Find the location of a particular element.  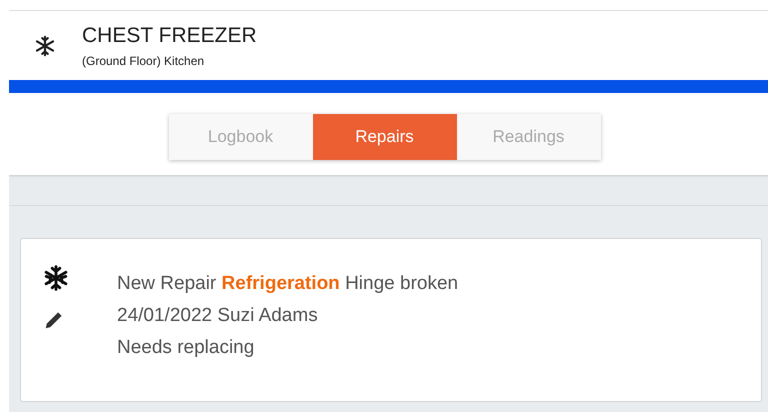

tab: Readings is located at coordinates (528, 137).